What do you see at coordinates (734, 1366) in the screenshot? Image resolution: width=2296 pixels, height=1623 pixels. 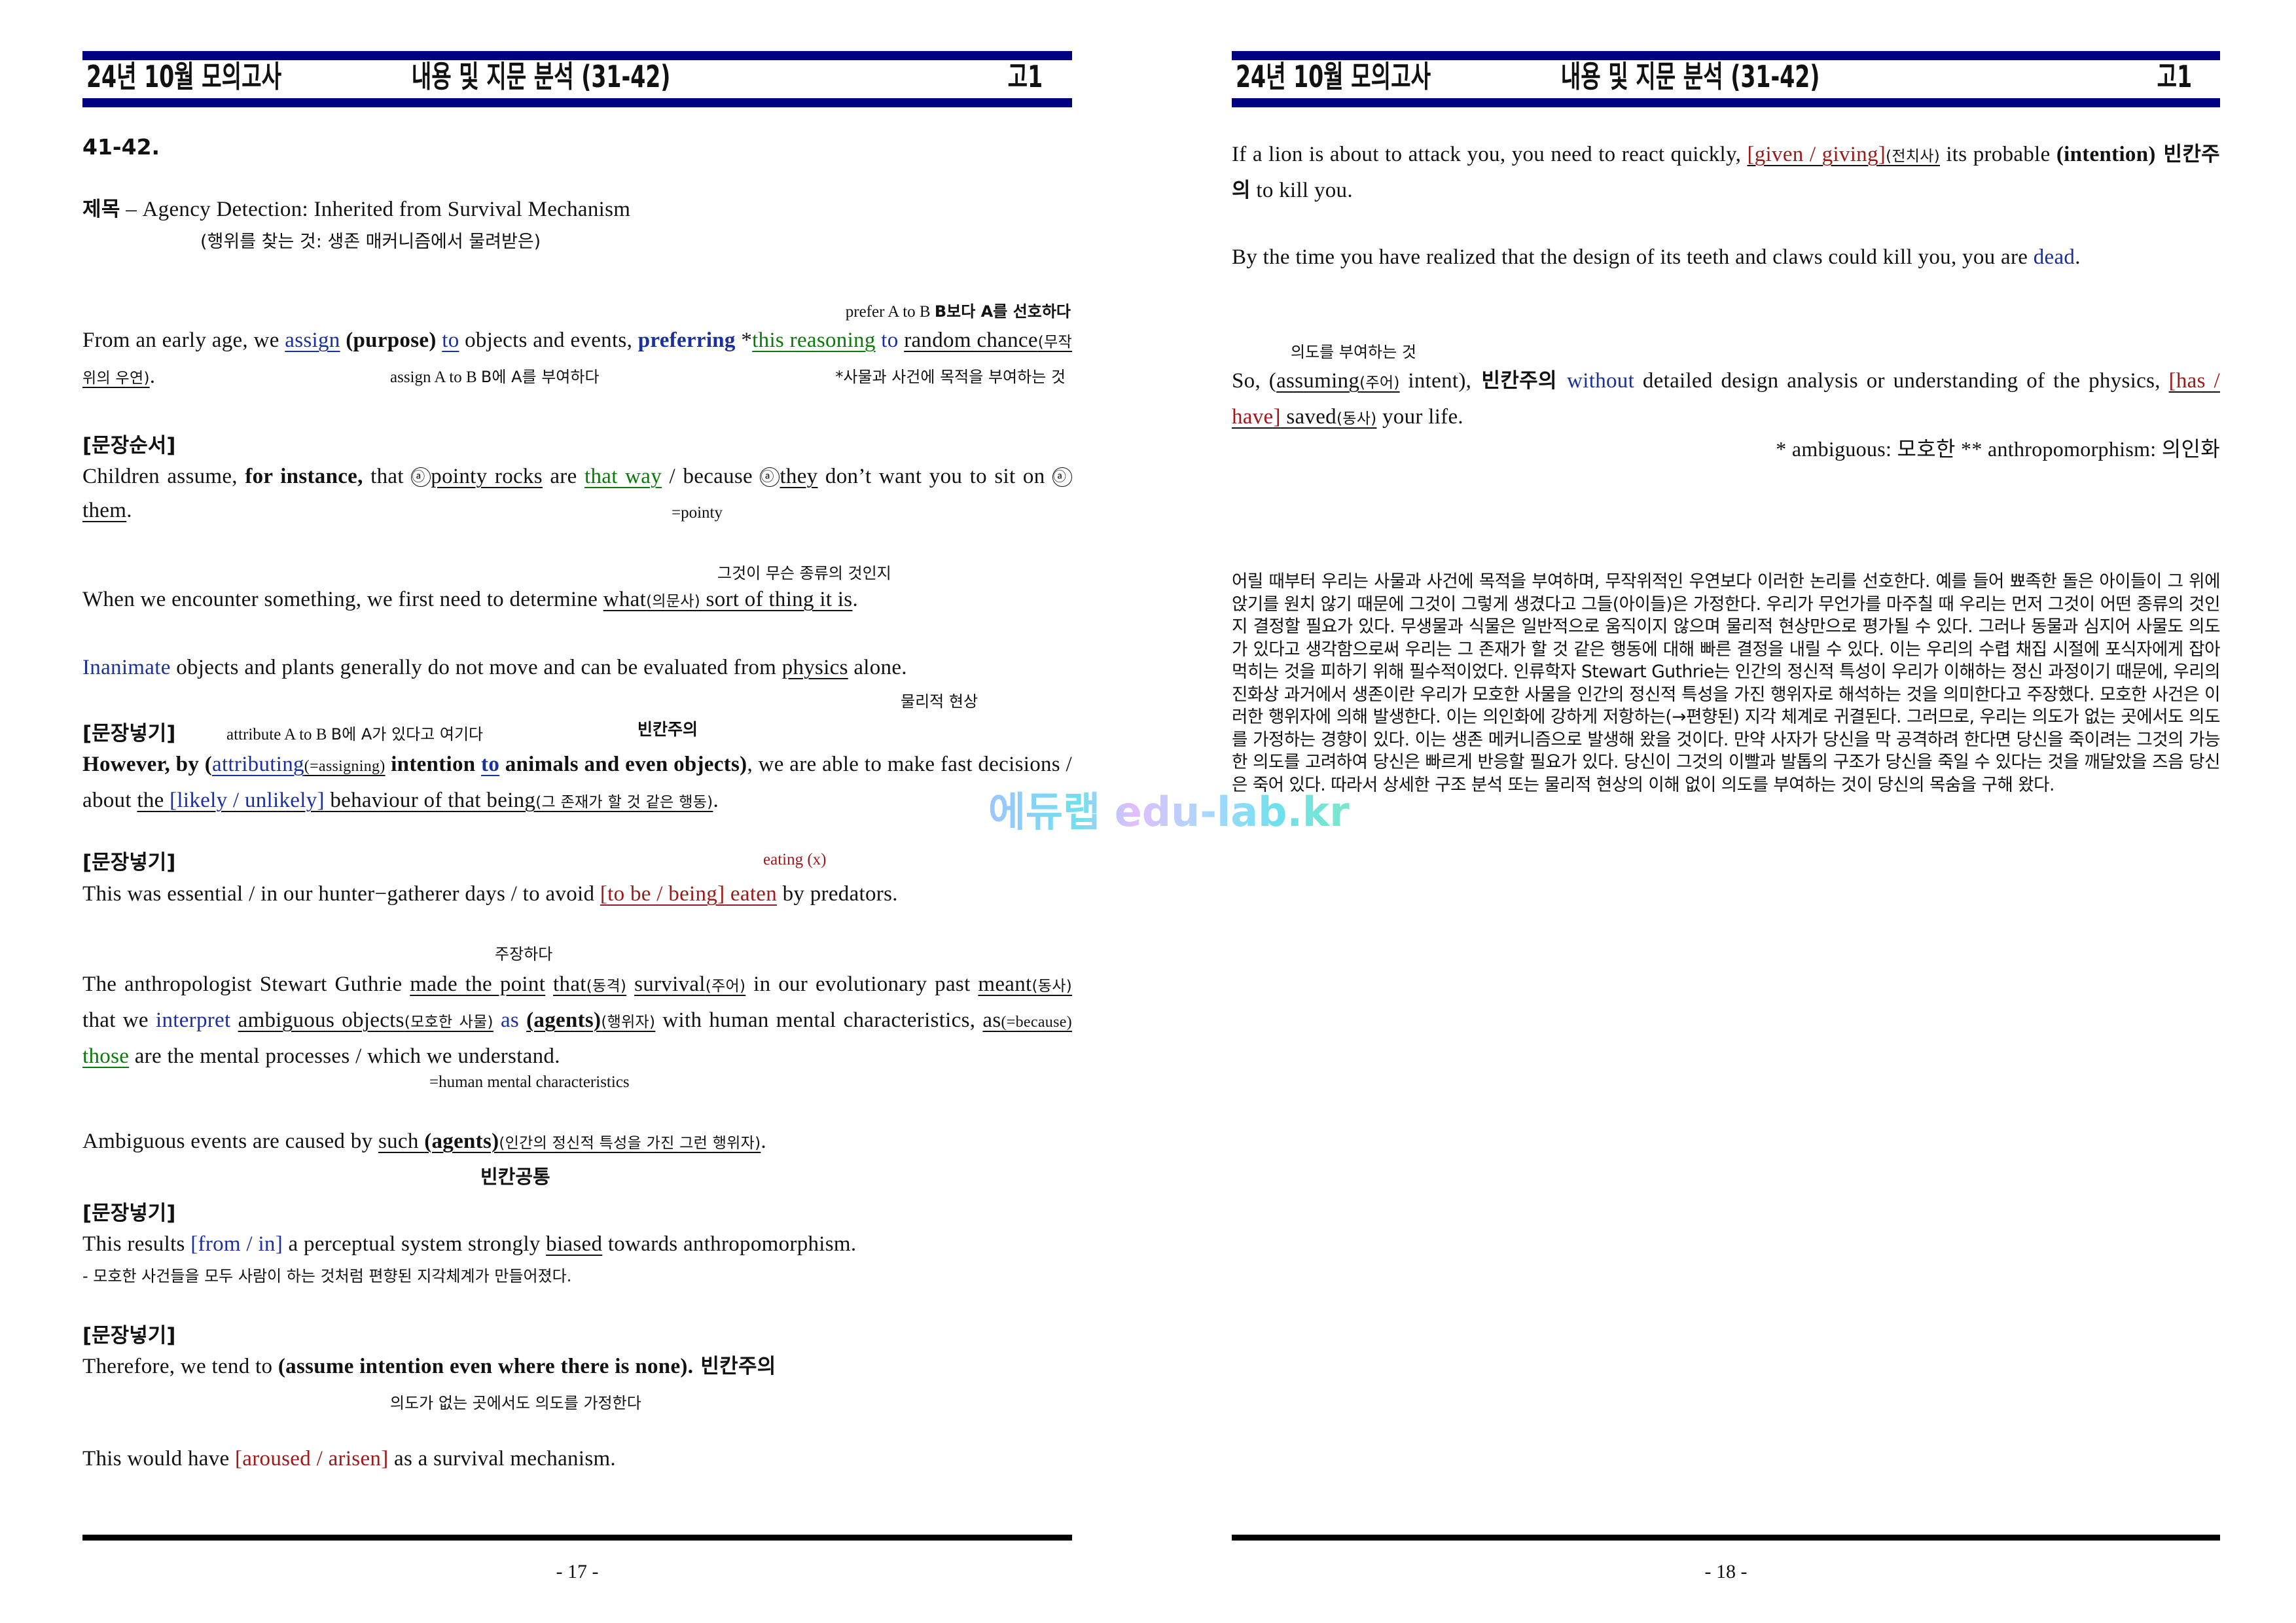 I see `s10-blank-warning: 빈칸주의` at bounding box center [734, 1366].